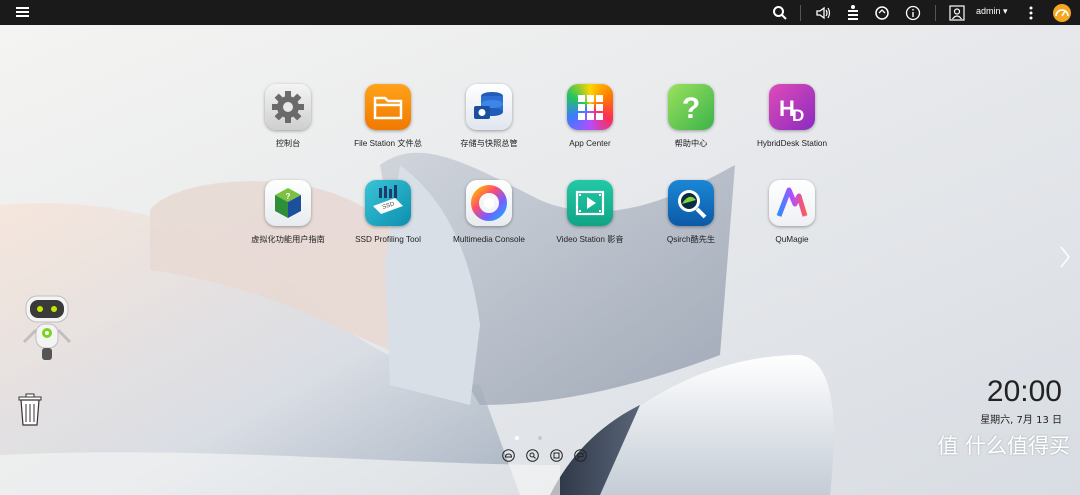  I want to click on dashboard-gauge-icon, so click(1062, 13).